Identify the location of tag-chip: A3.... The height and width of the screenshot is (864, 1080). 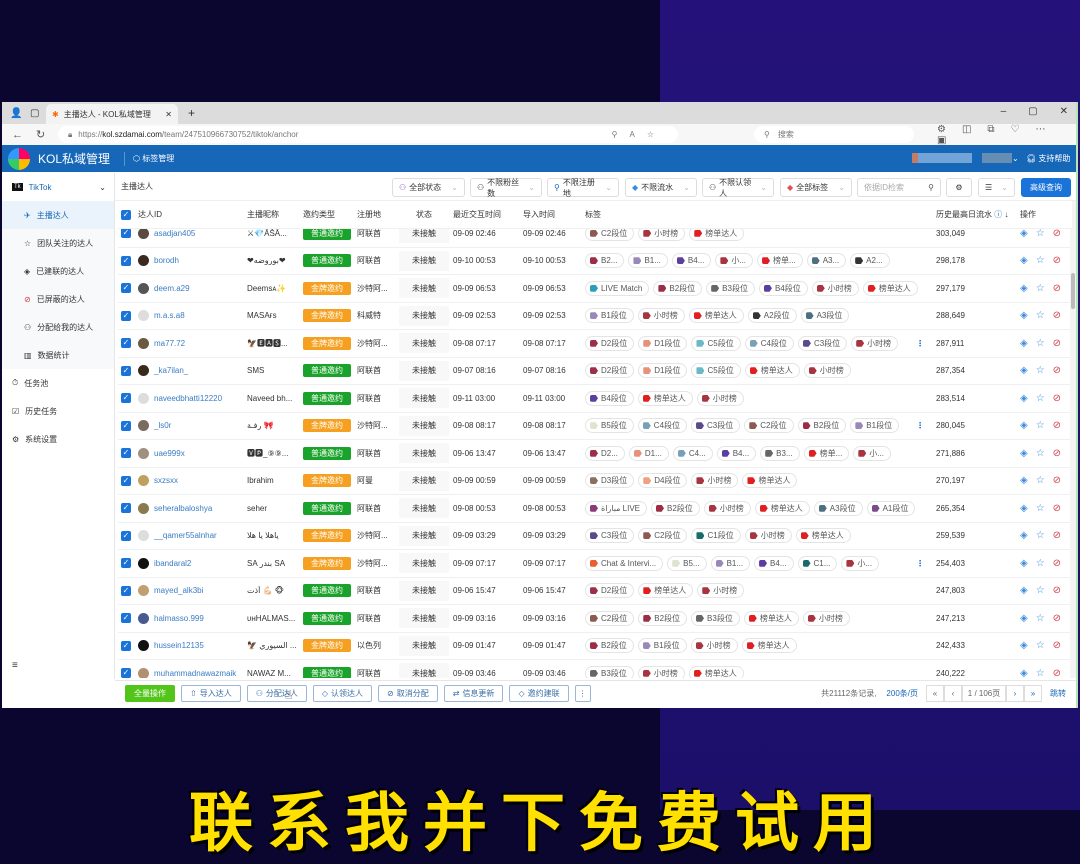
(826, 261).